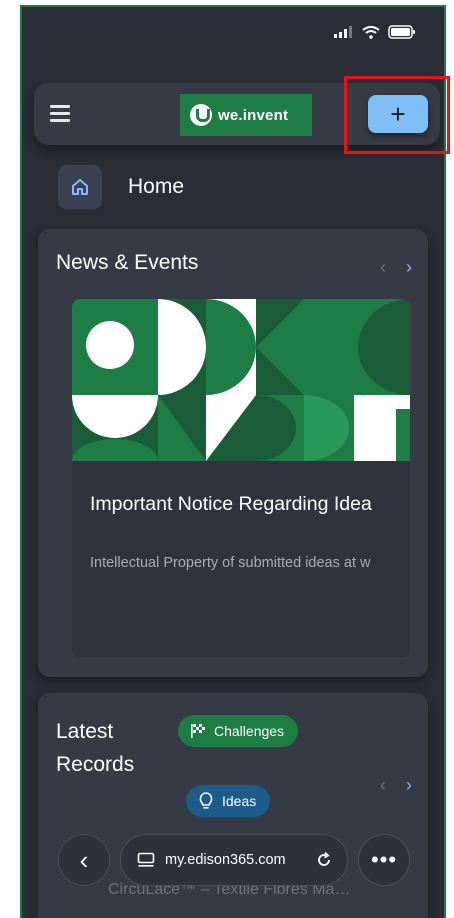  Describe the element at coordinates (401, 32) in the screenshot. I see `battery-icon` at that location.